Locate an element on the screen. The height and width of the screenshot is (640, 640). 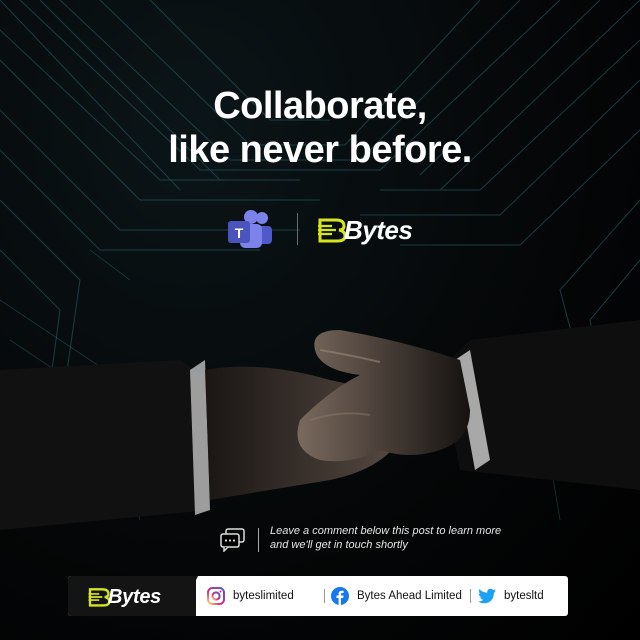
instagram-icon is located at coordinates (216, 596).